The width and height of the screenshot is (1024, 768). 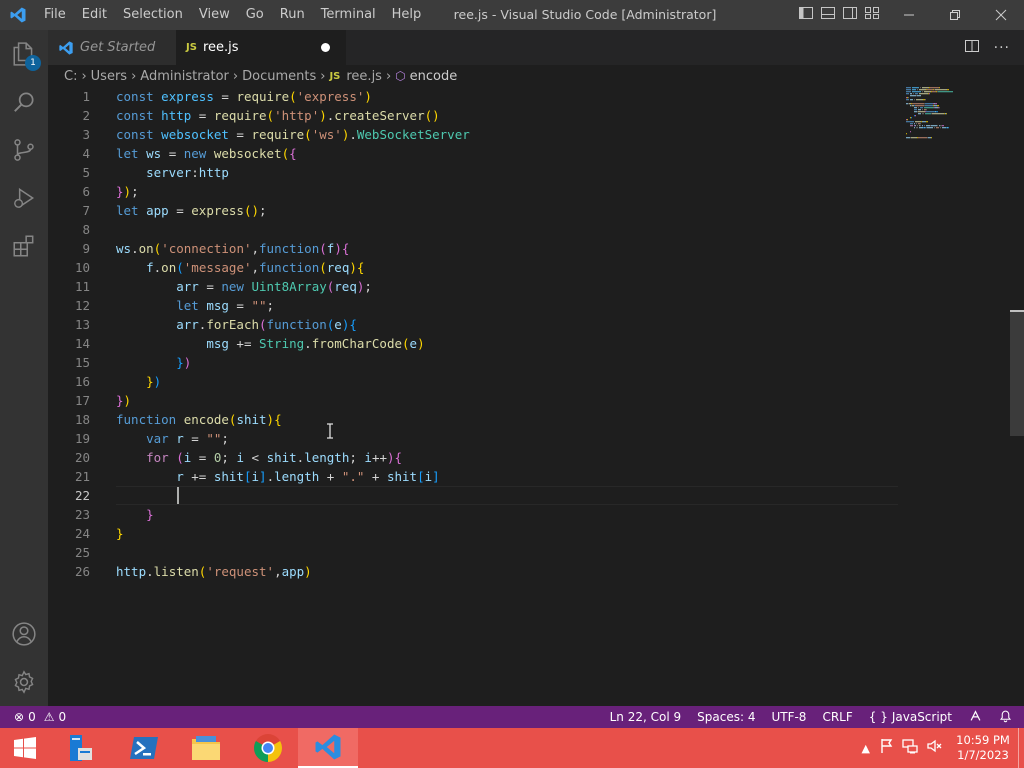 What do you see at coordinates (279, 76) in the screenshot?
I see `breadcrumb-documents: Documents` at bounding box center [279, 76].